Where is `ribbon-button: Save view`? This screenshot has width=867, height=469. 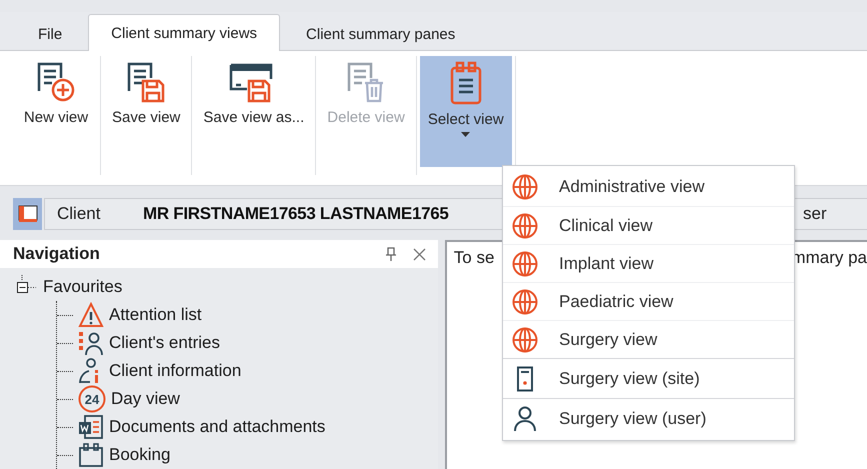 ribbon-button: Save view is located at coordinates (146, 111).